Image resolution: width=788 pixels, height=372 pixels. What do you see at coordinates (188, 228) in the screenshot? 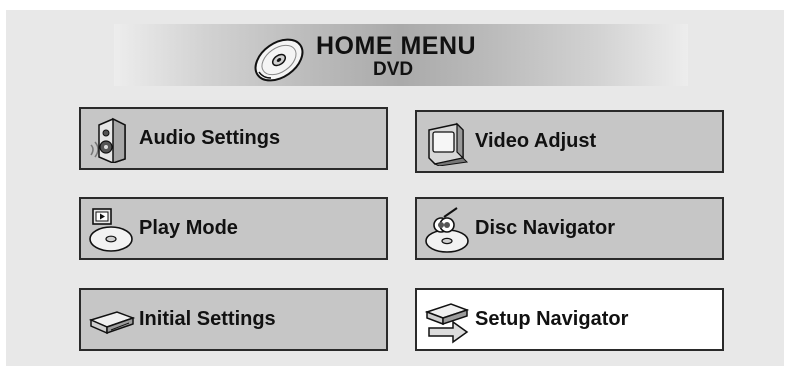
I see `play-mode-label: Play Mode` at bounding box center [188, 228].